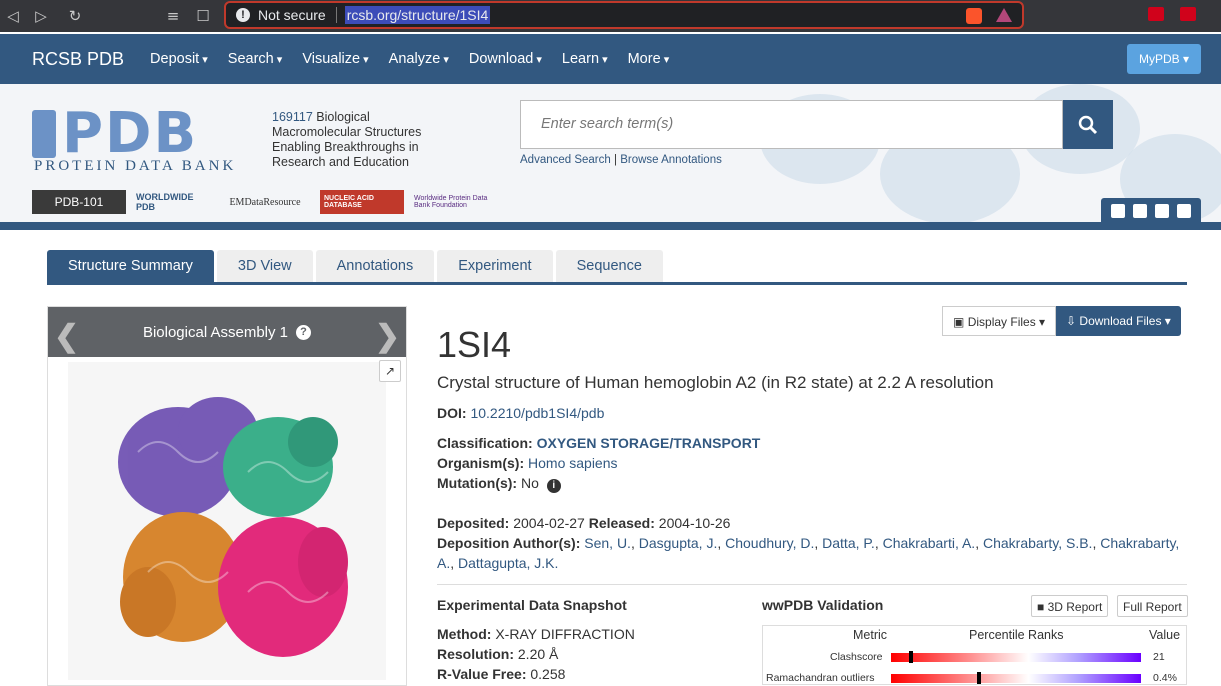 This screenshot has height=686, width=1221. I want to click on rfree-value: 0.258, so click(548, 674).